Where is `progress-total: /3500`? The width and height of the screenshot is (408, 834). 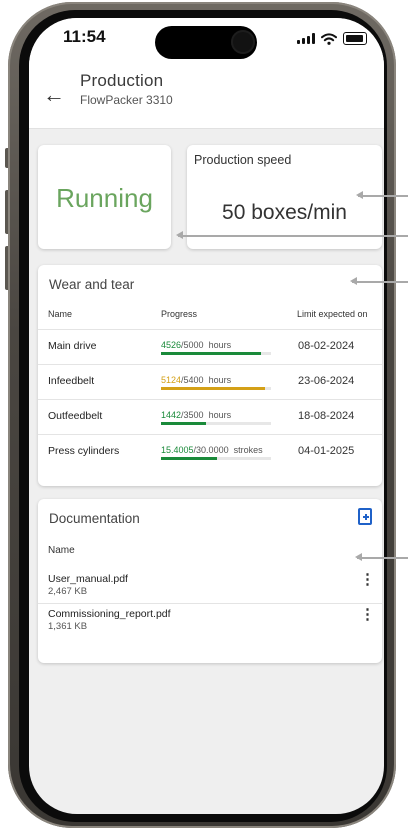 progress-total: /3500 is located at coordinates (192, 415).